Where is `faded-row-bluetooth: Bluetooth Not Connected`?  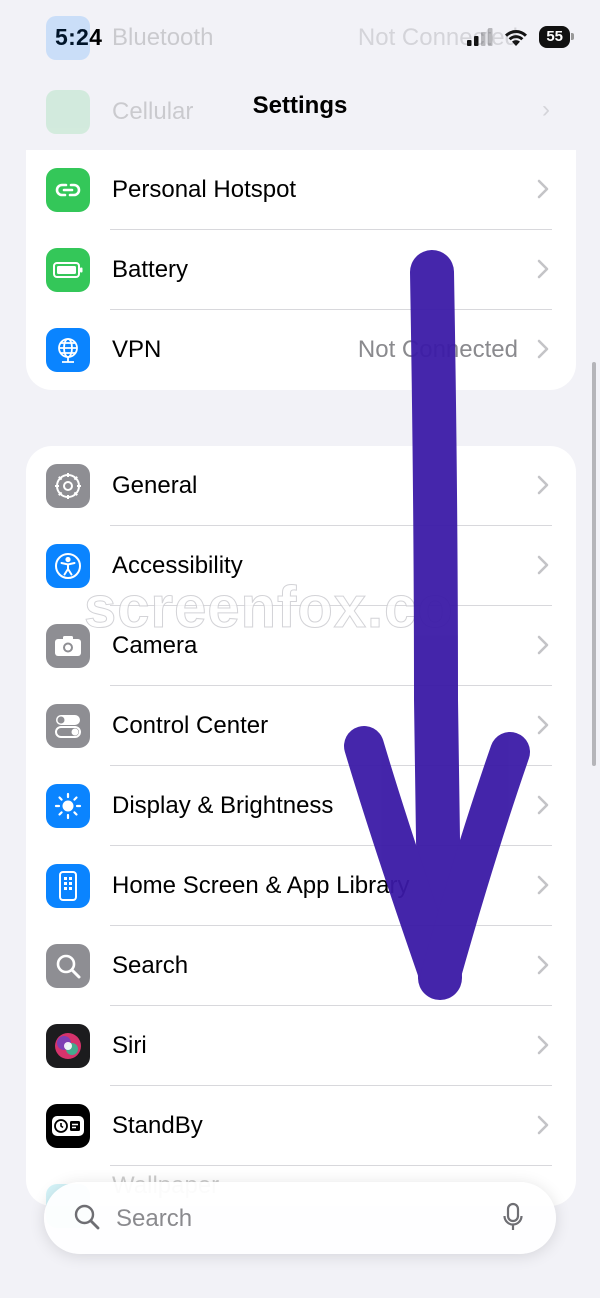 faded-row-bluetooth: Bluetooth Not Connected is located at coordinates (301, 37).